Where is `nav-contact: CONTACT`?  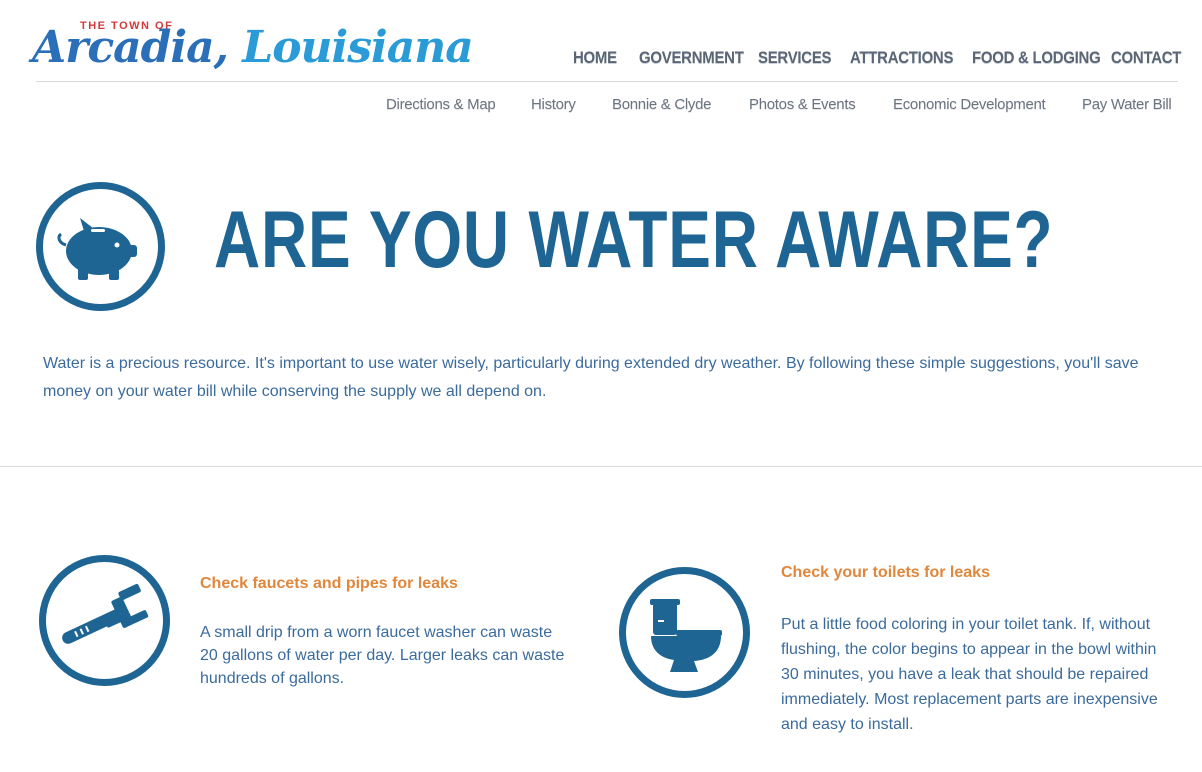 nav-contact: CONTACT is located at coordinates (1146, 58).